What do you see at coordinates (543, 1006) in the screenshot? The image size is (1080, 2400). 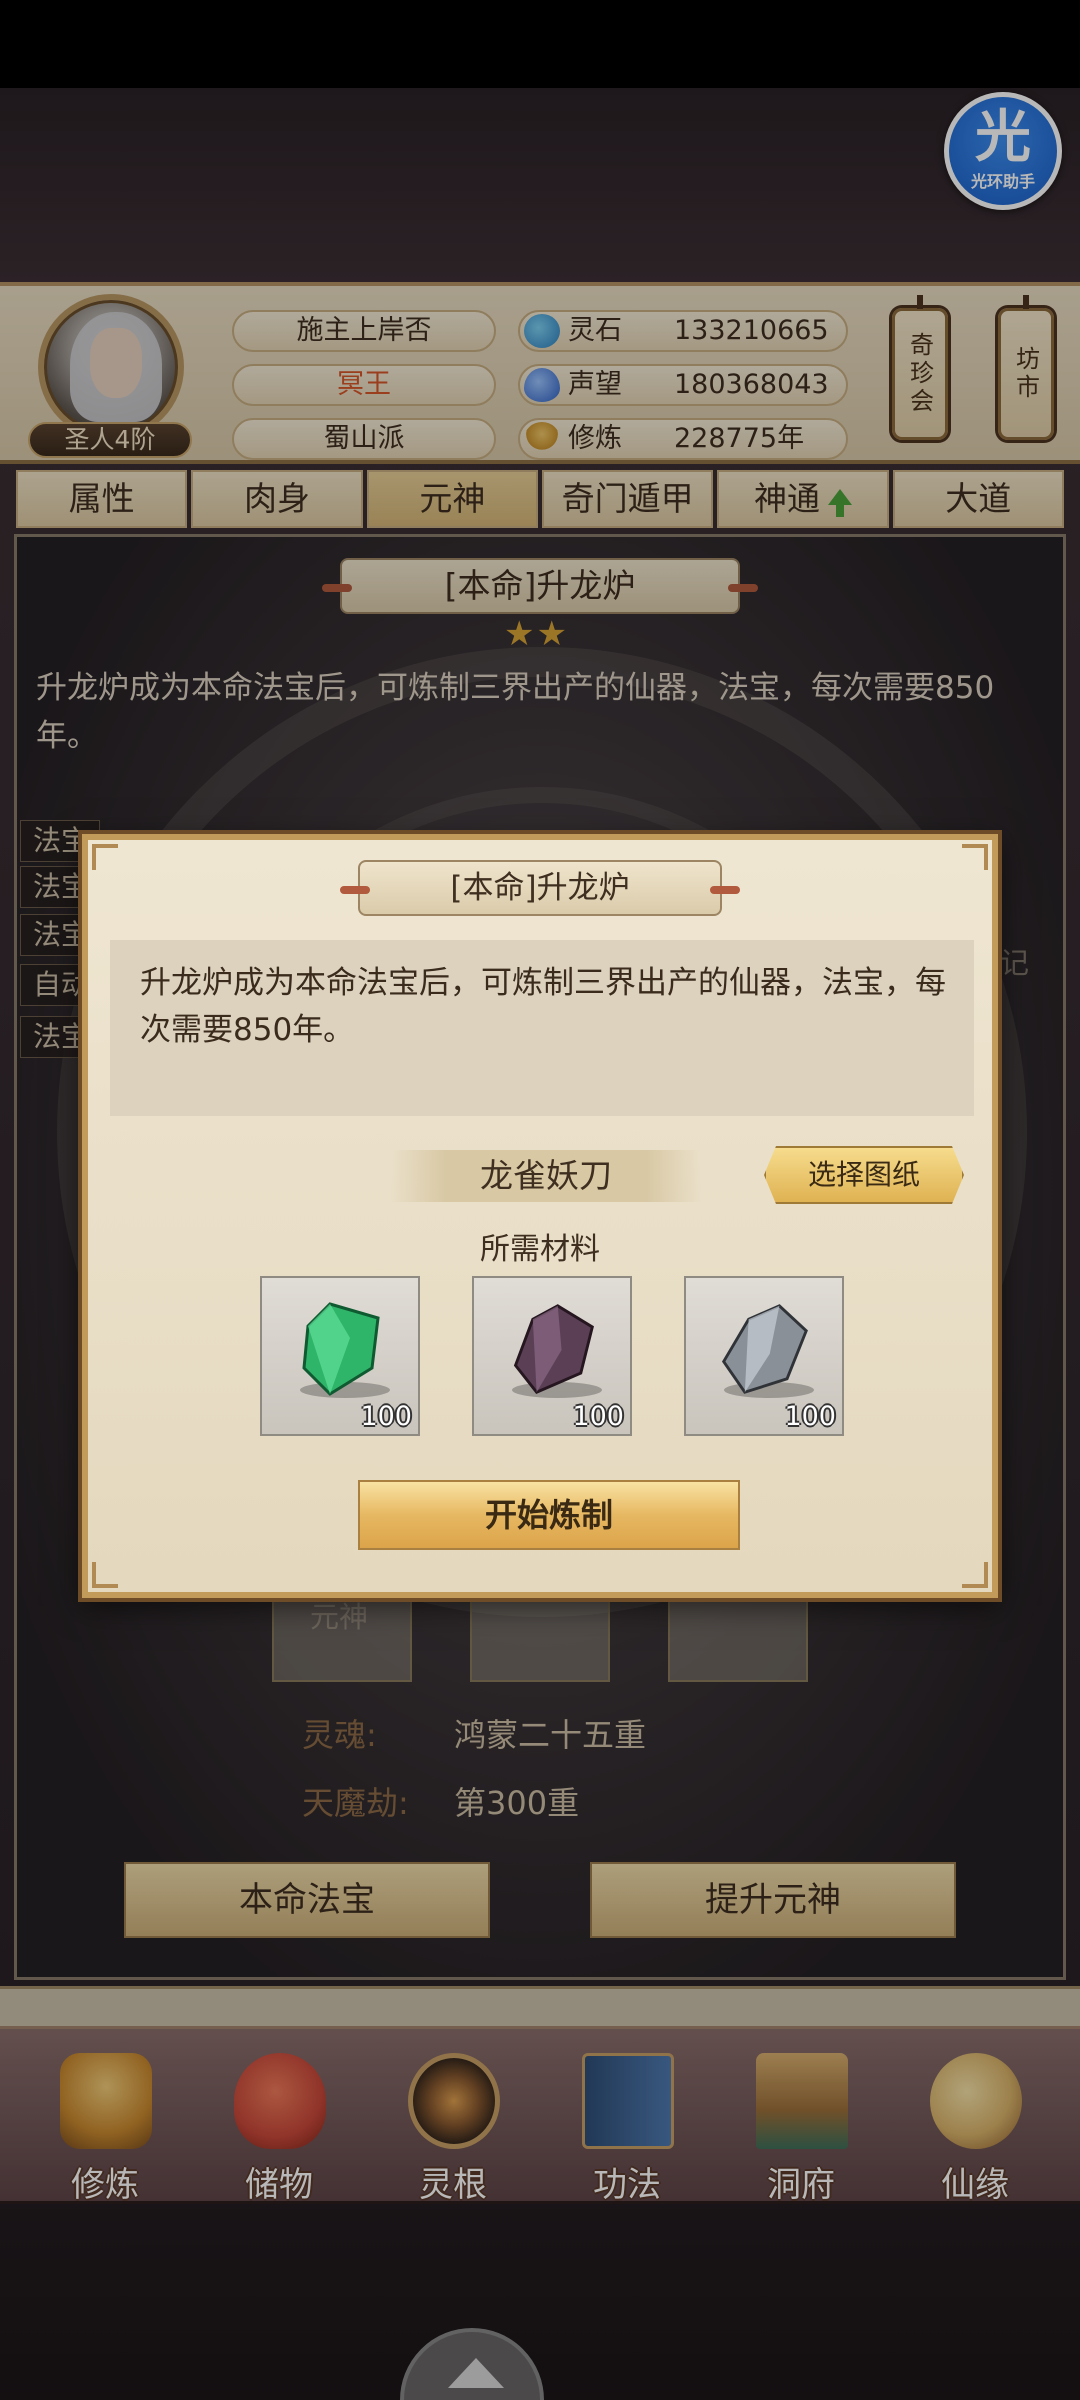 I see `dialog-description: 升龙炉成为本命法宝后，可炼制三界出产的仙器，法宝，每次需要850年。` at bounding box center [543, 1006].